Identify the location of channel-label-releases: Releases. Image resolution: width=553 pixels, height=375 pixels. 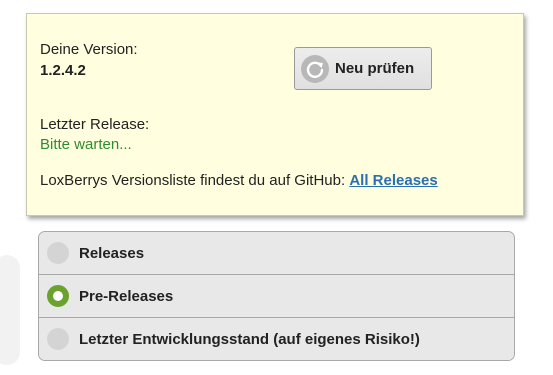
(112, 253).